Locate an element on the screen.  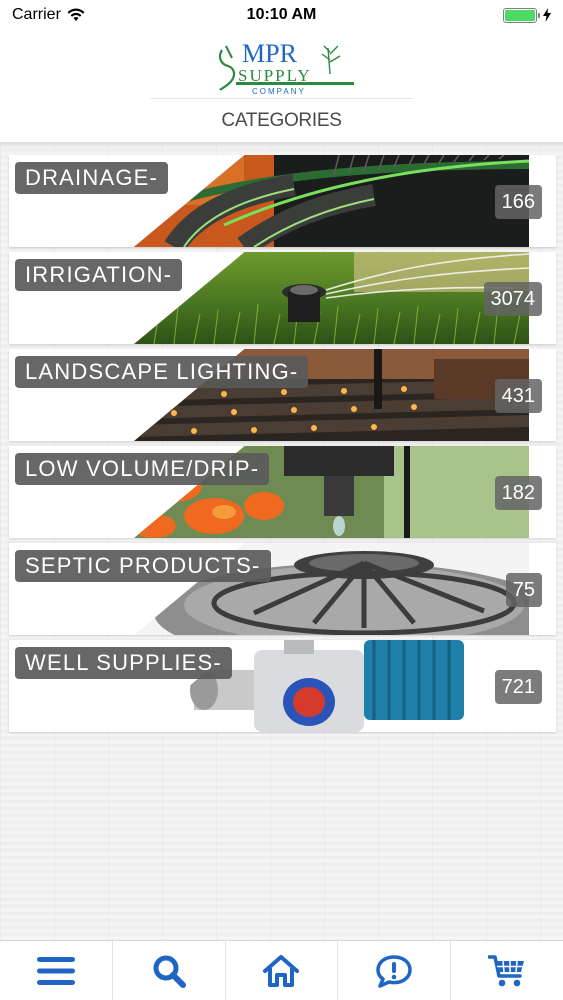
tab-home is located at coordinates (282, 970).